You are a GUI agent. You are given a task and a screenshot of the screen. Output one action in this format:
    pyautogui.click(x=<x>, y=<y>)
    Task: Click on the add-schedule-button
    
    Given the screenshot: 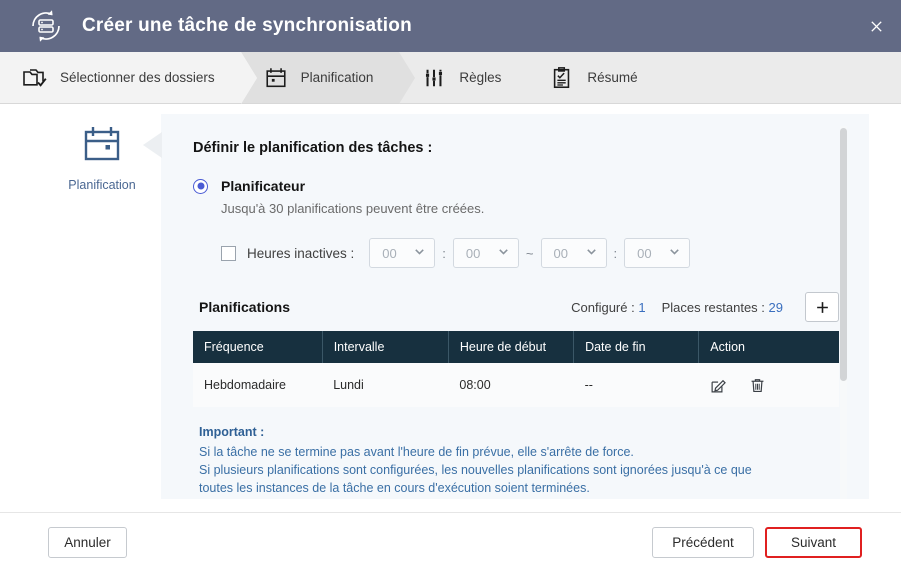 What is the action you would take?
    pyautogui.click(x=822, y=307)
    